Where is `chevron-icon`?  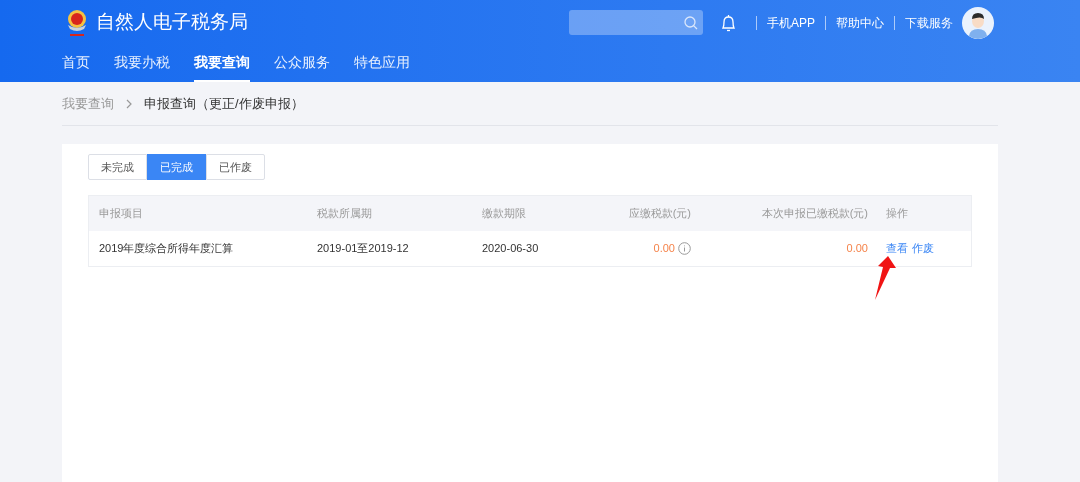 chevron-icon is located at coordinates (129, 103).